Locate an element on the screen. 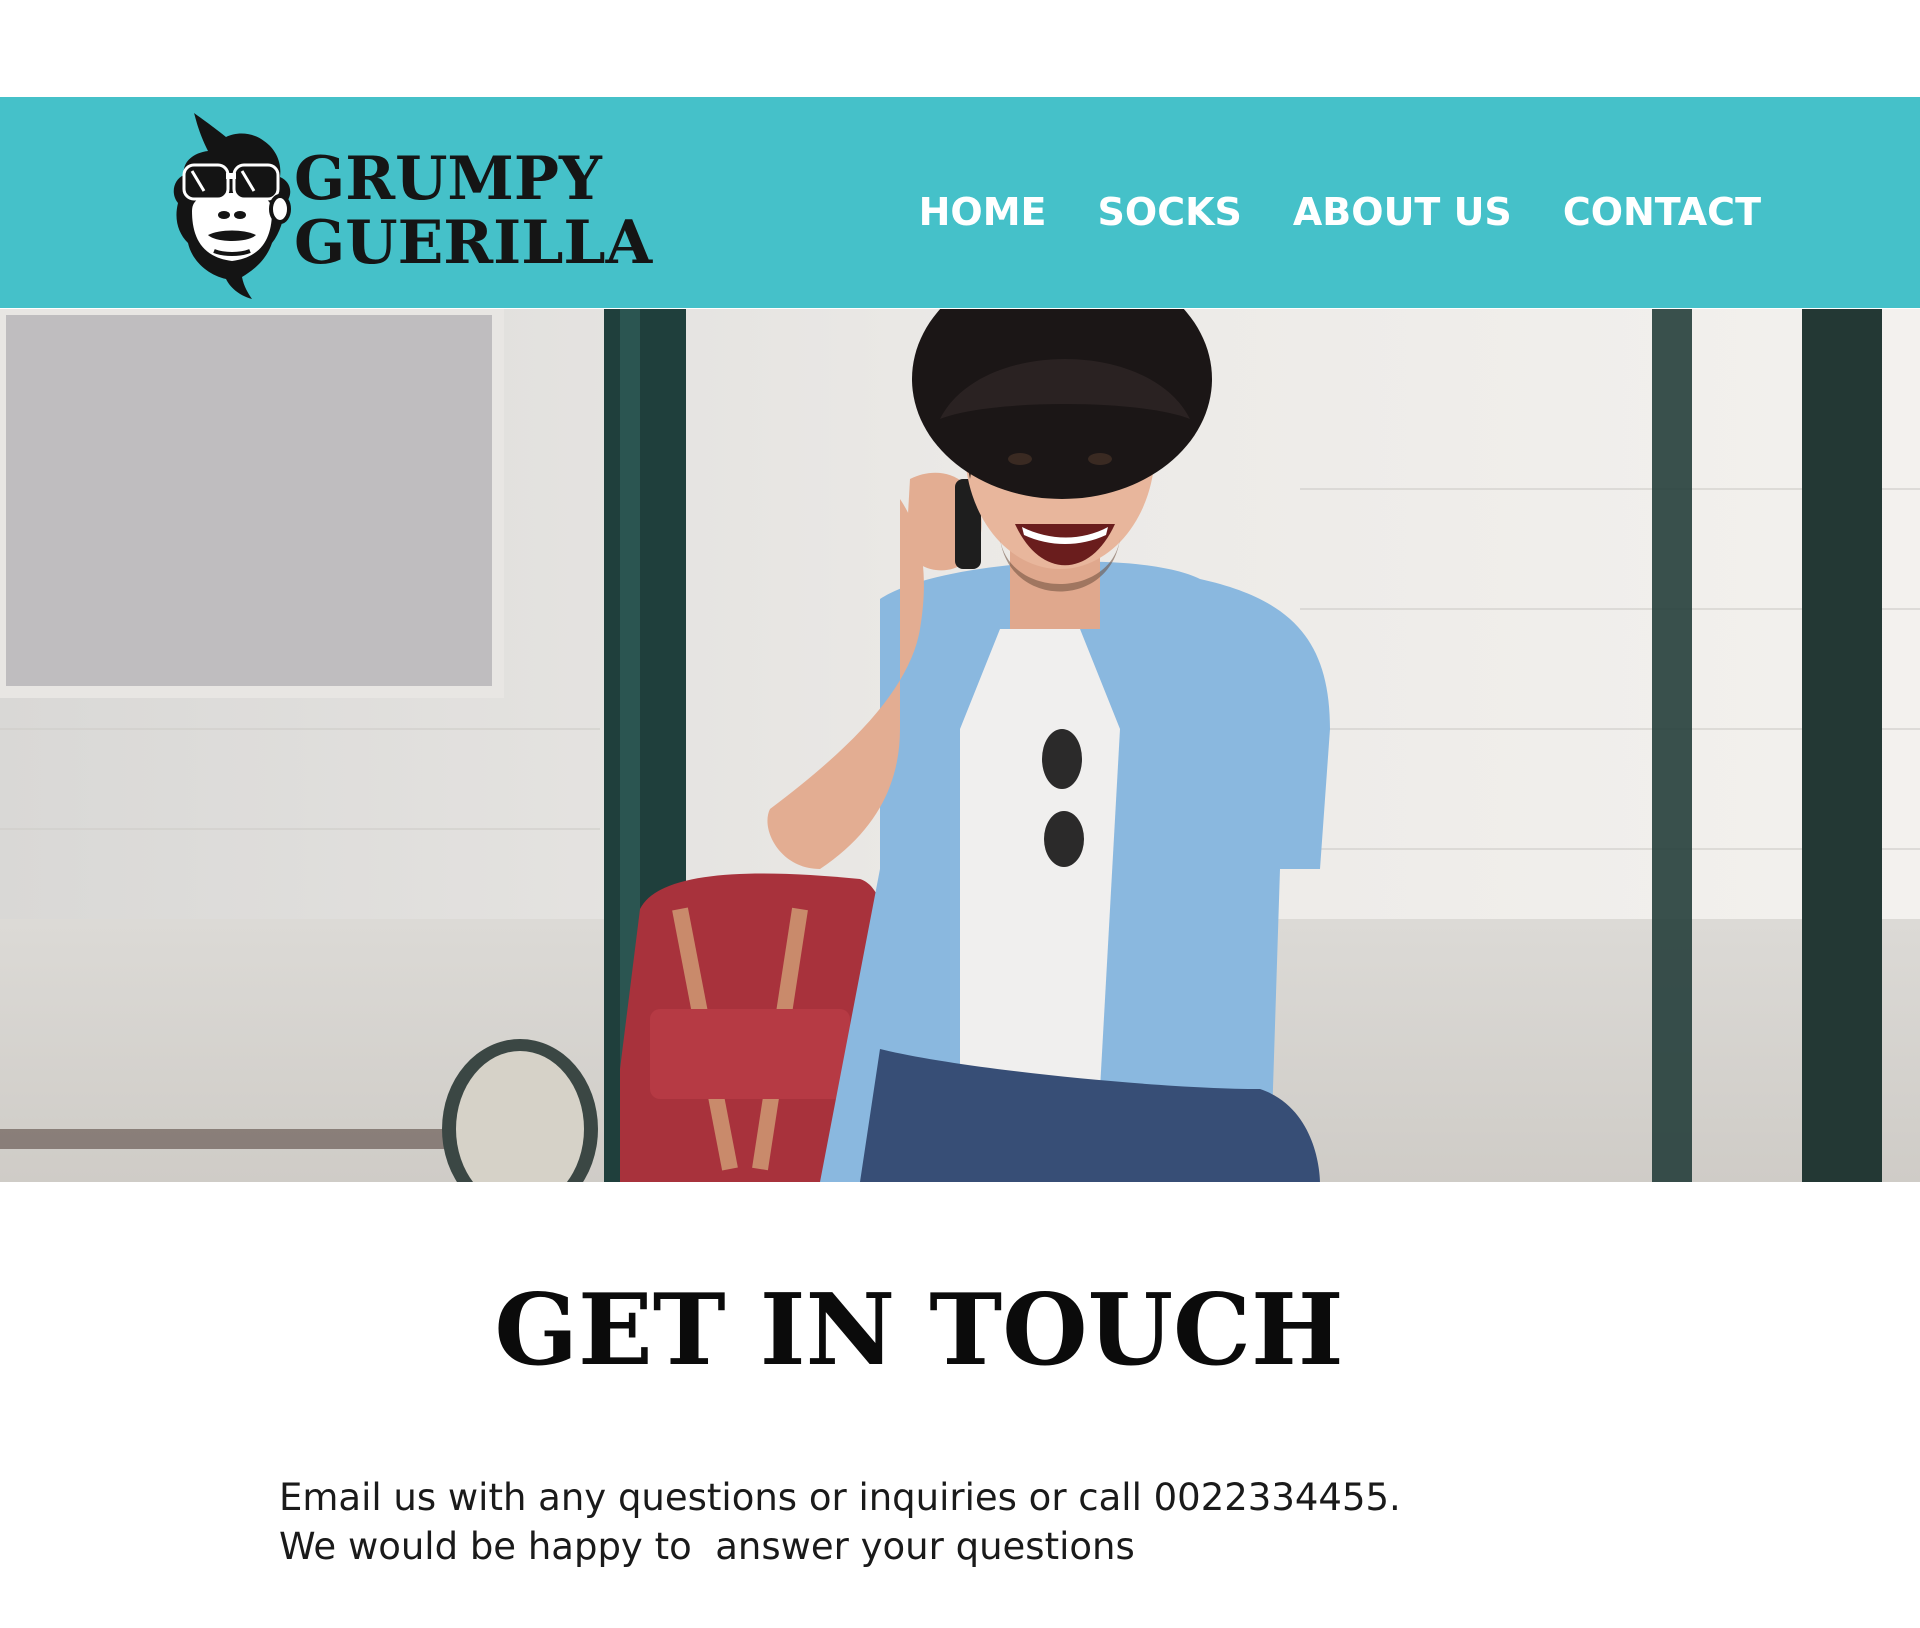 This screenshot has height=1628, width=1920. nav-about-us-link: ABOUT US is located at coordinates (1402, 212).